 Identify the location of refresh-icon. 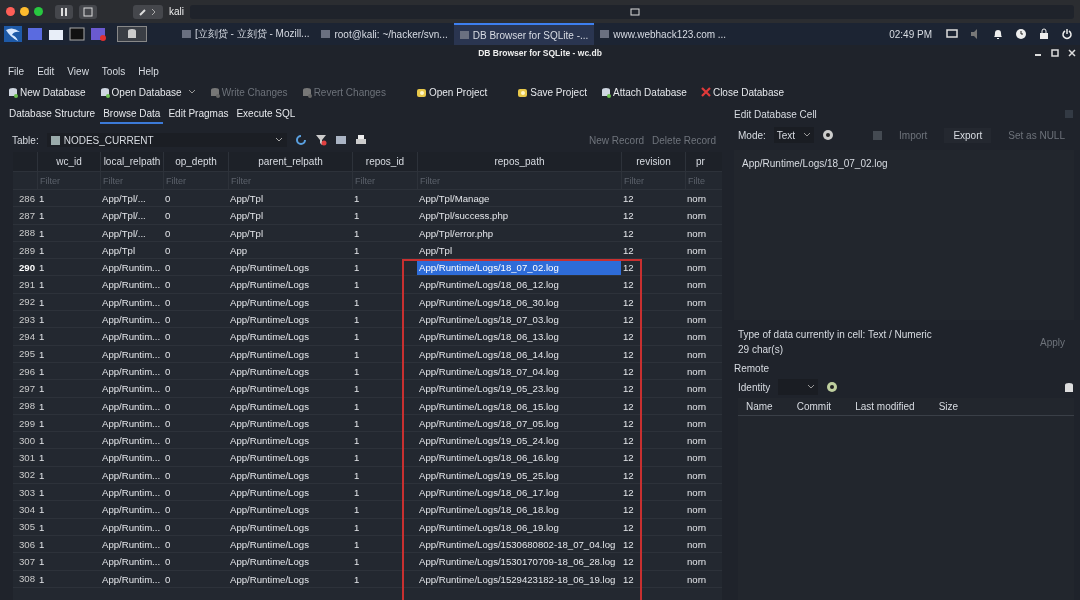
(300, 140).